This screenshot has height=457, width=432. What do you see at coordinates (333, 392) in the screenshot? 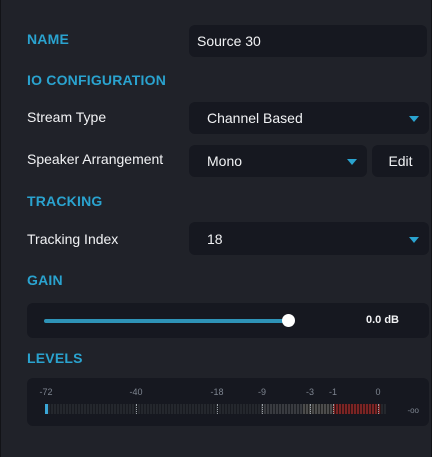
I see `level-tick: -1` at bounding box center [333, 392].